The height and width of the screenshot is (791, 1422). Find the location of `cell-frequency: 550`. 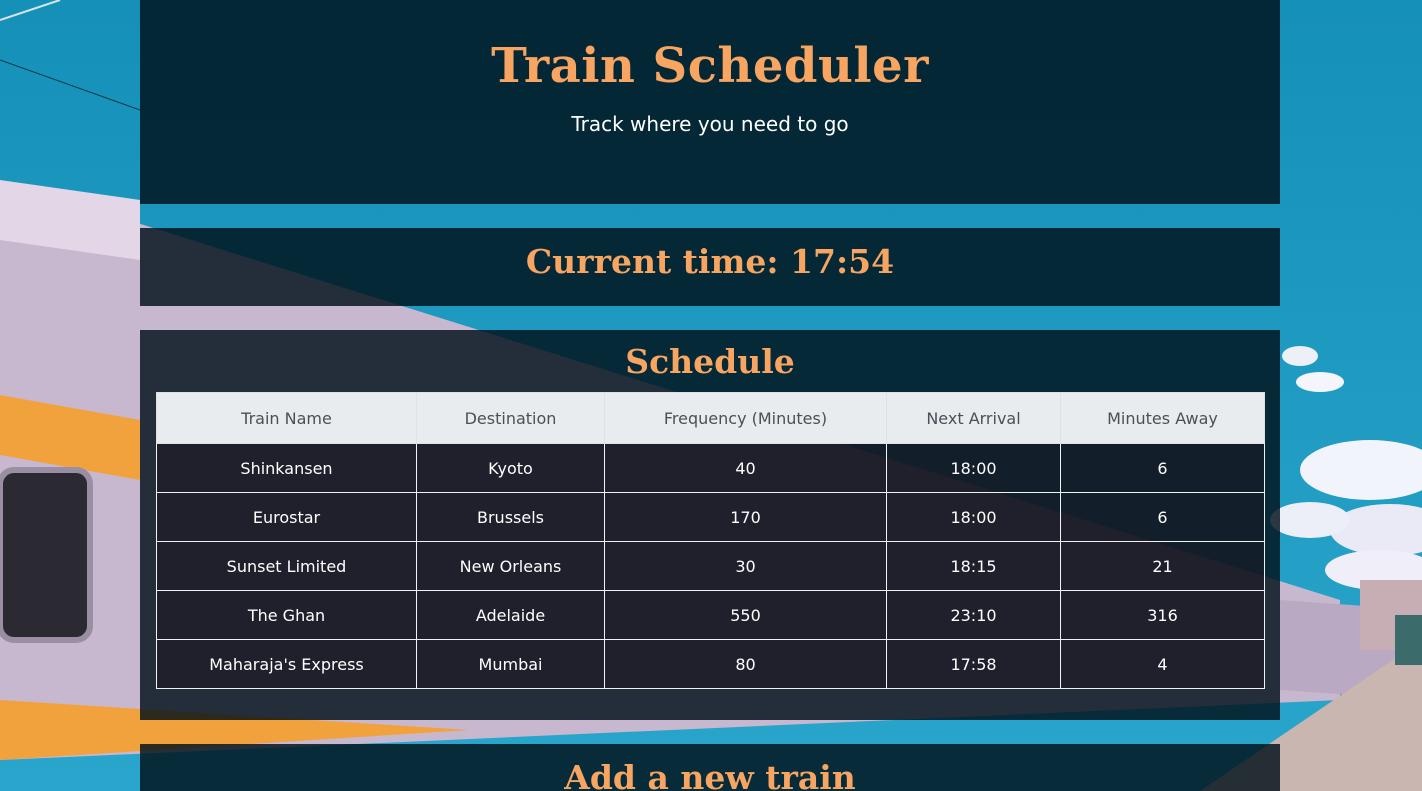

cell-frequency: 550 is located at coordinates (745, 615).